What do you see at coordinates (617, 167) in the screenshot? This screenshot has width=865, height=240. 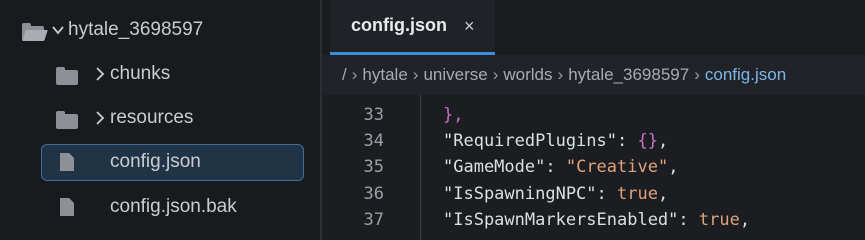 I see `code-token: "Creative"` at bounding box center [617, 167].